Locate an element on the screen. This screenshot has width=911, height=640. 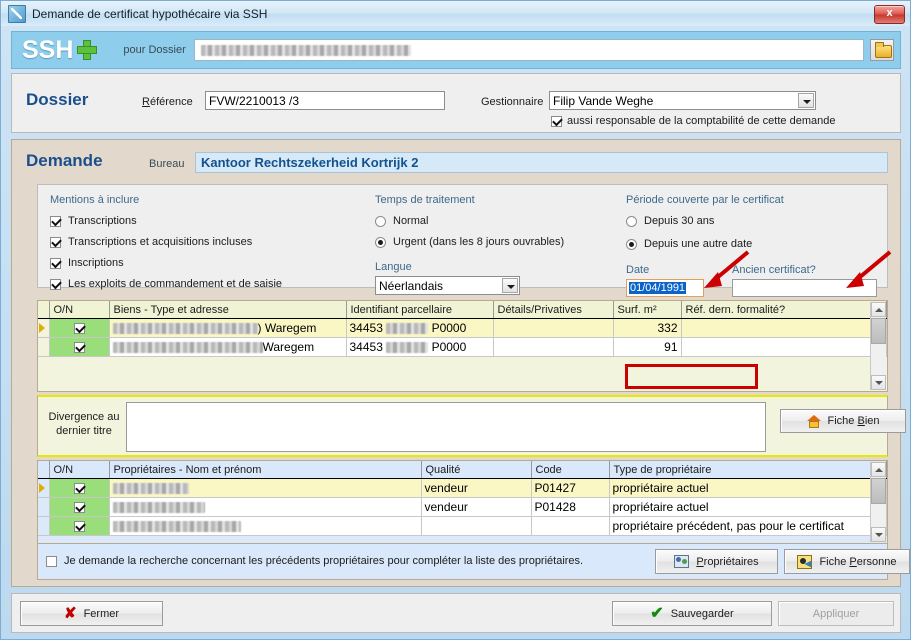
periode-label-0: Depuis 30 ans is located at coordinates (679, 221).